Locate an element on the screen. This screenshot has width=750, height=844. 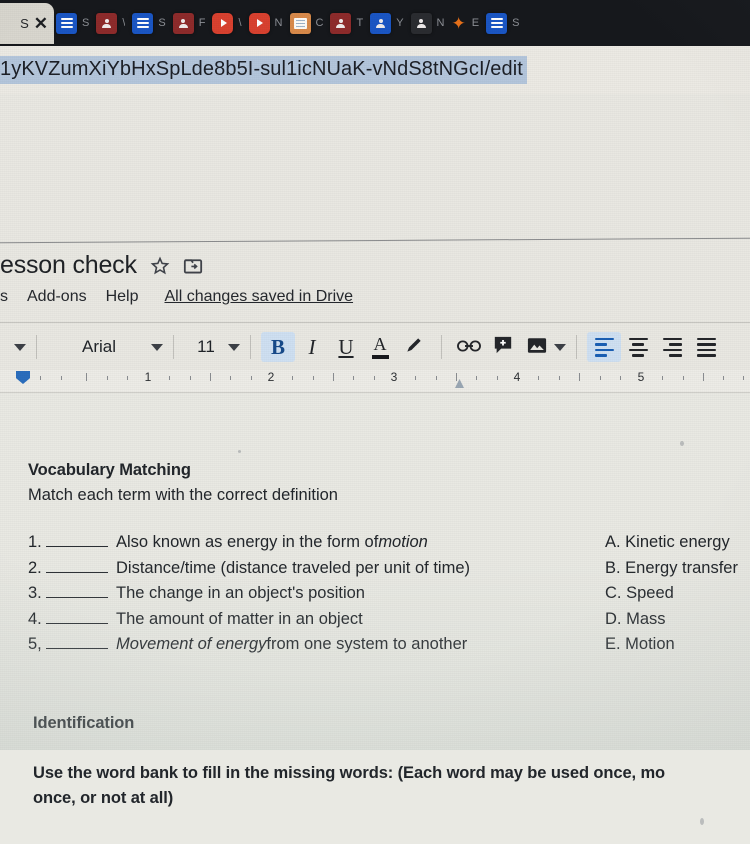
text-color-button: A is located at coordinates (380, 347).